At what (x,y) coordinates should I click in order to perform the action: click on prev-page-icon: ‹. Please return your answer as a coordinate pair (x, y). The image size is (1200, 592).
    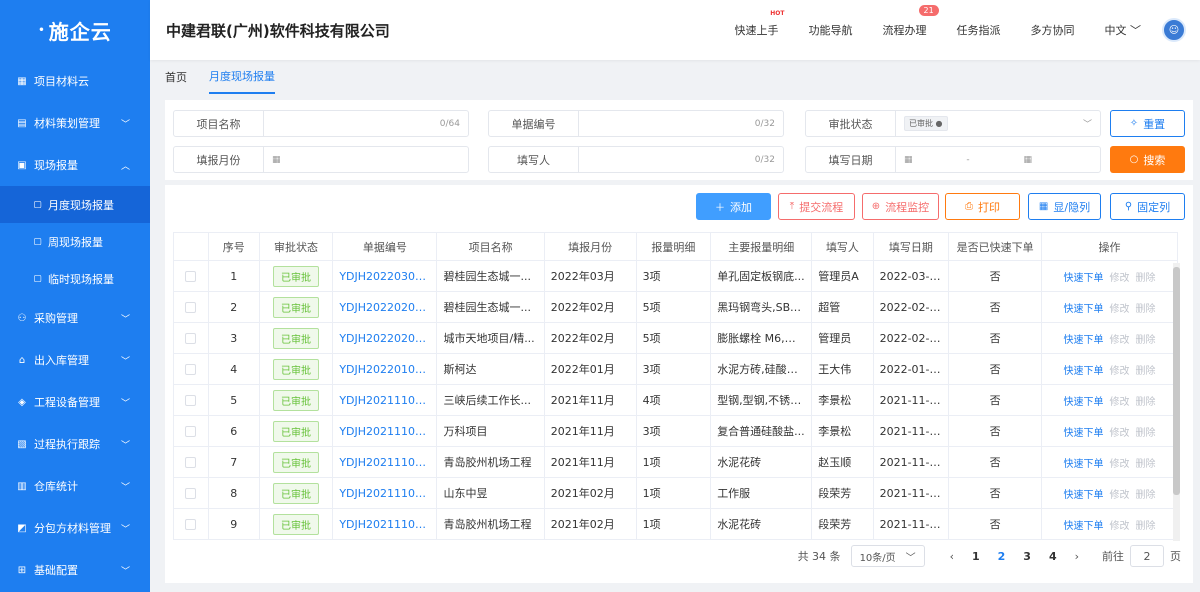
    Looking at the image, I should click on (952, 556).